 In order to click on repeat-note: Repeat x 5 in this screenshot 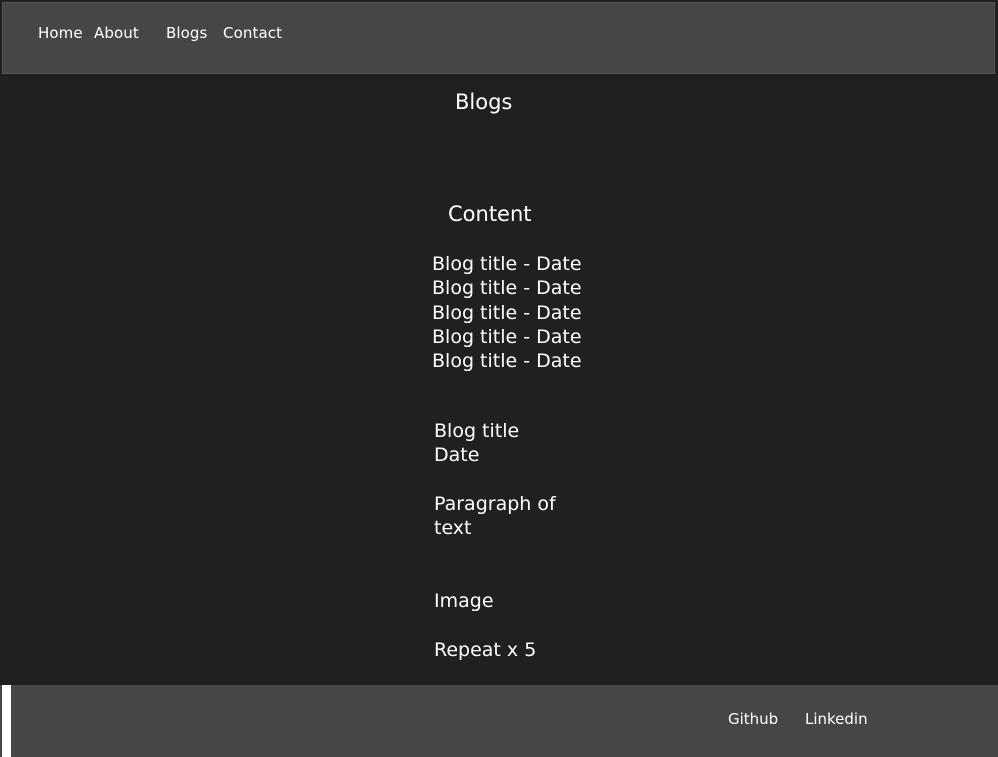, I will do `click(485, 650)`.